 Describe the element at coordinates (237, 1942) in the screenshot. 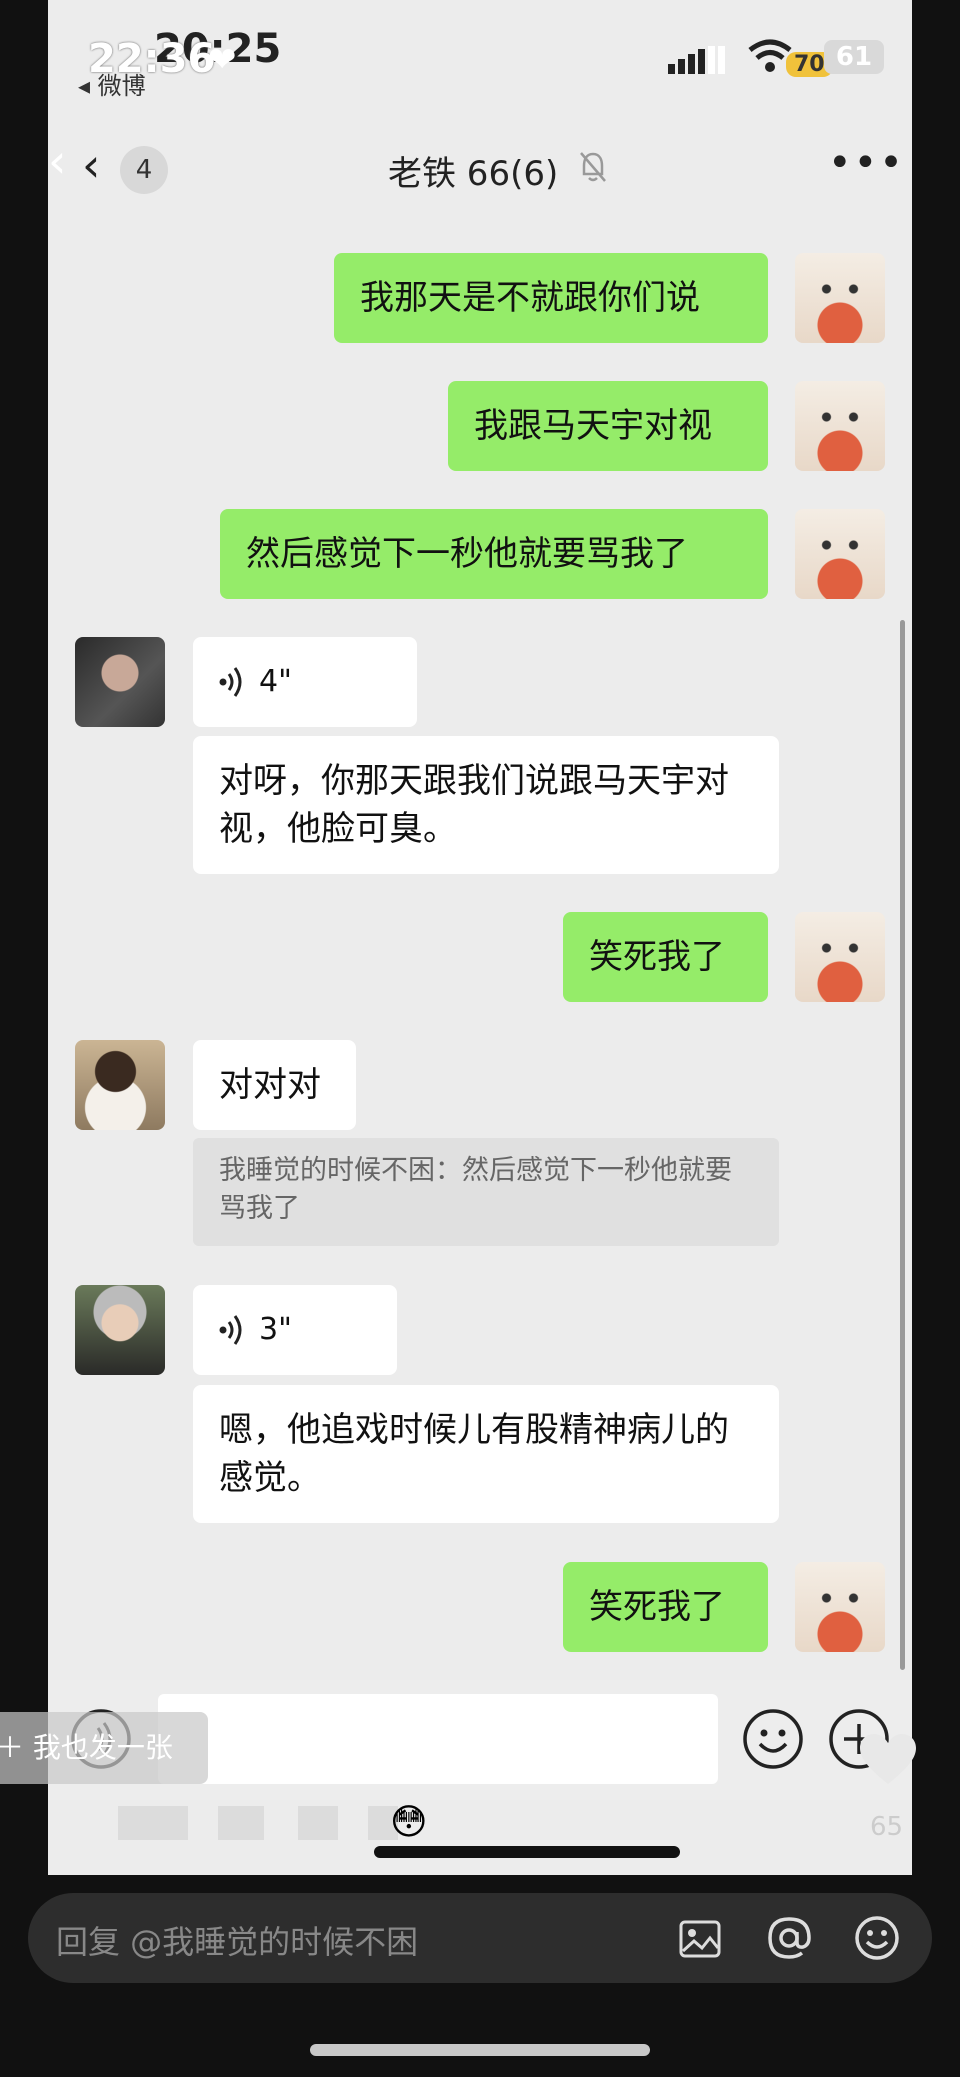

I see `reply-placeholder: 回复 @我睡觉的时候不困` at that location.